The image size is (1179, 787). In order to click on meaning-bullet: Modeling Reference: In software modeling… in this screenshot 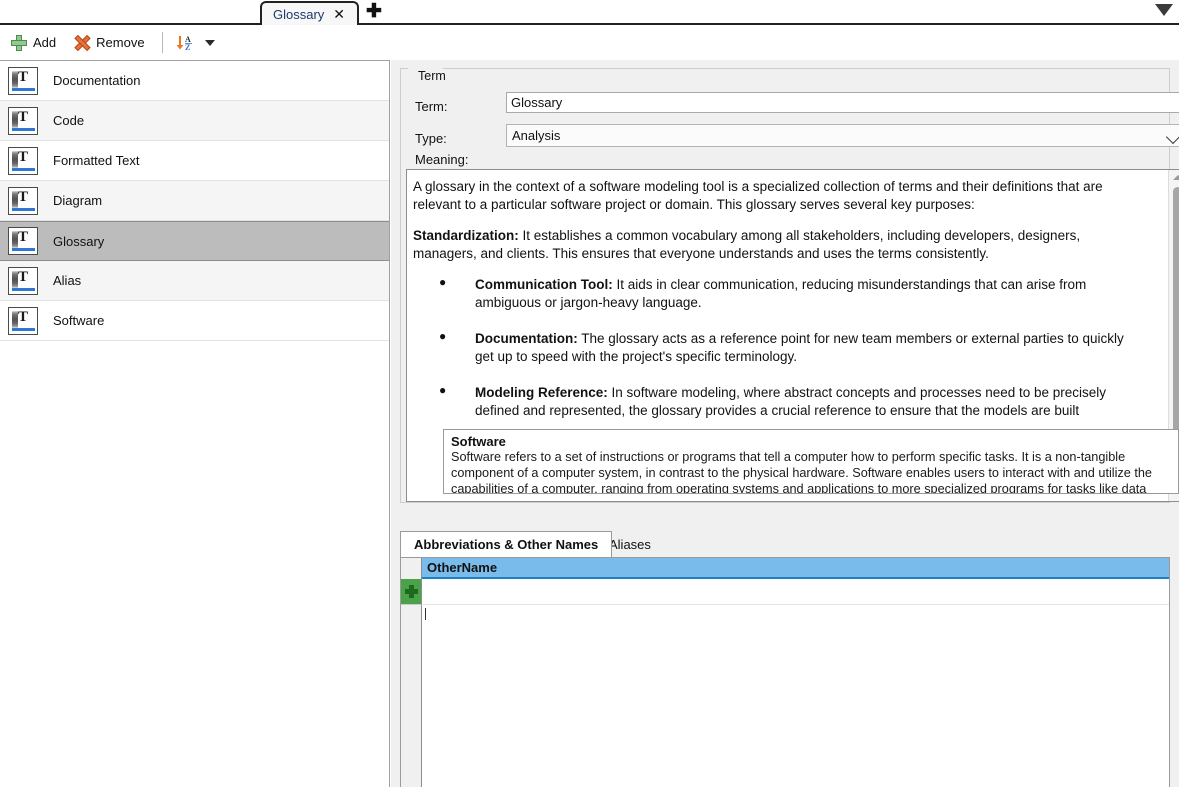, I will do `click(778, 401)`.